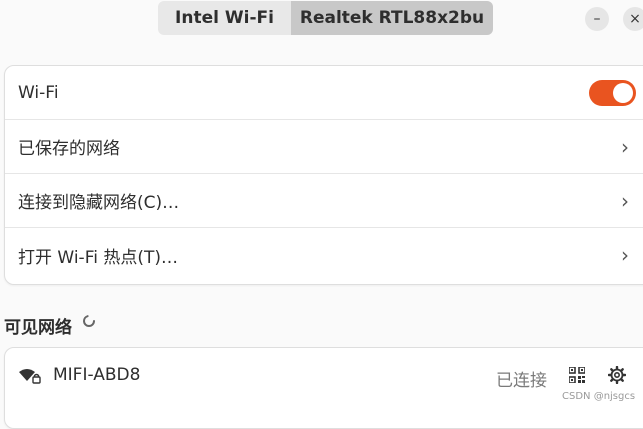 The height and width of the screenshot is (429, 643). What do you see at coordinates (617, 375) in the screenshot?
I see `gear-icon` at bounding box center [617, 375].